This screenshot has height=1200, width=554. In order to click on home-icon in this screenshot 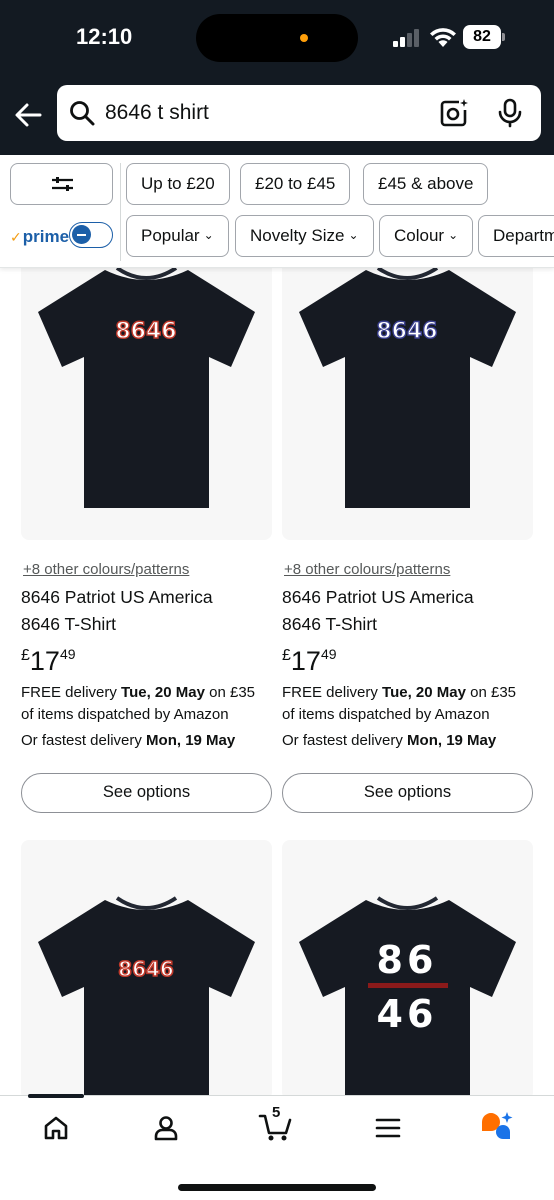, I will do `click(56, 1128)`.